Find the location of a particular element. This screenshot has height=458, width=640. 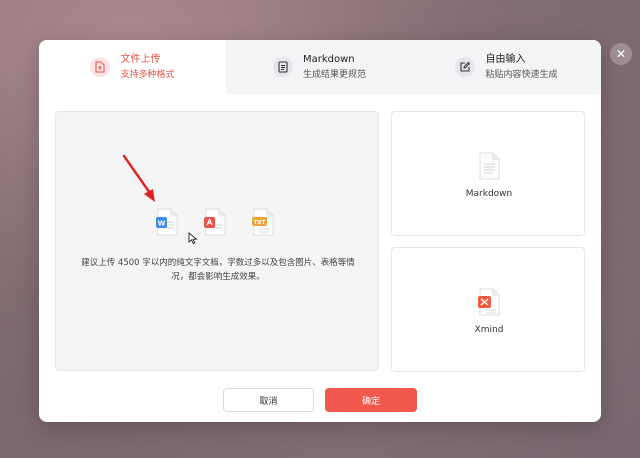

cancel-button: 取消 is located at coordinates (268, 400).